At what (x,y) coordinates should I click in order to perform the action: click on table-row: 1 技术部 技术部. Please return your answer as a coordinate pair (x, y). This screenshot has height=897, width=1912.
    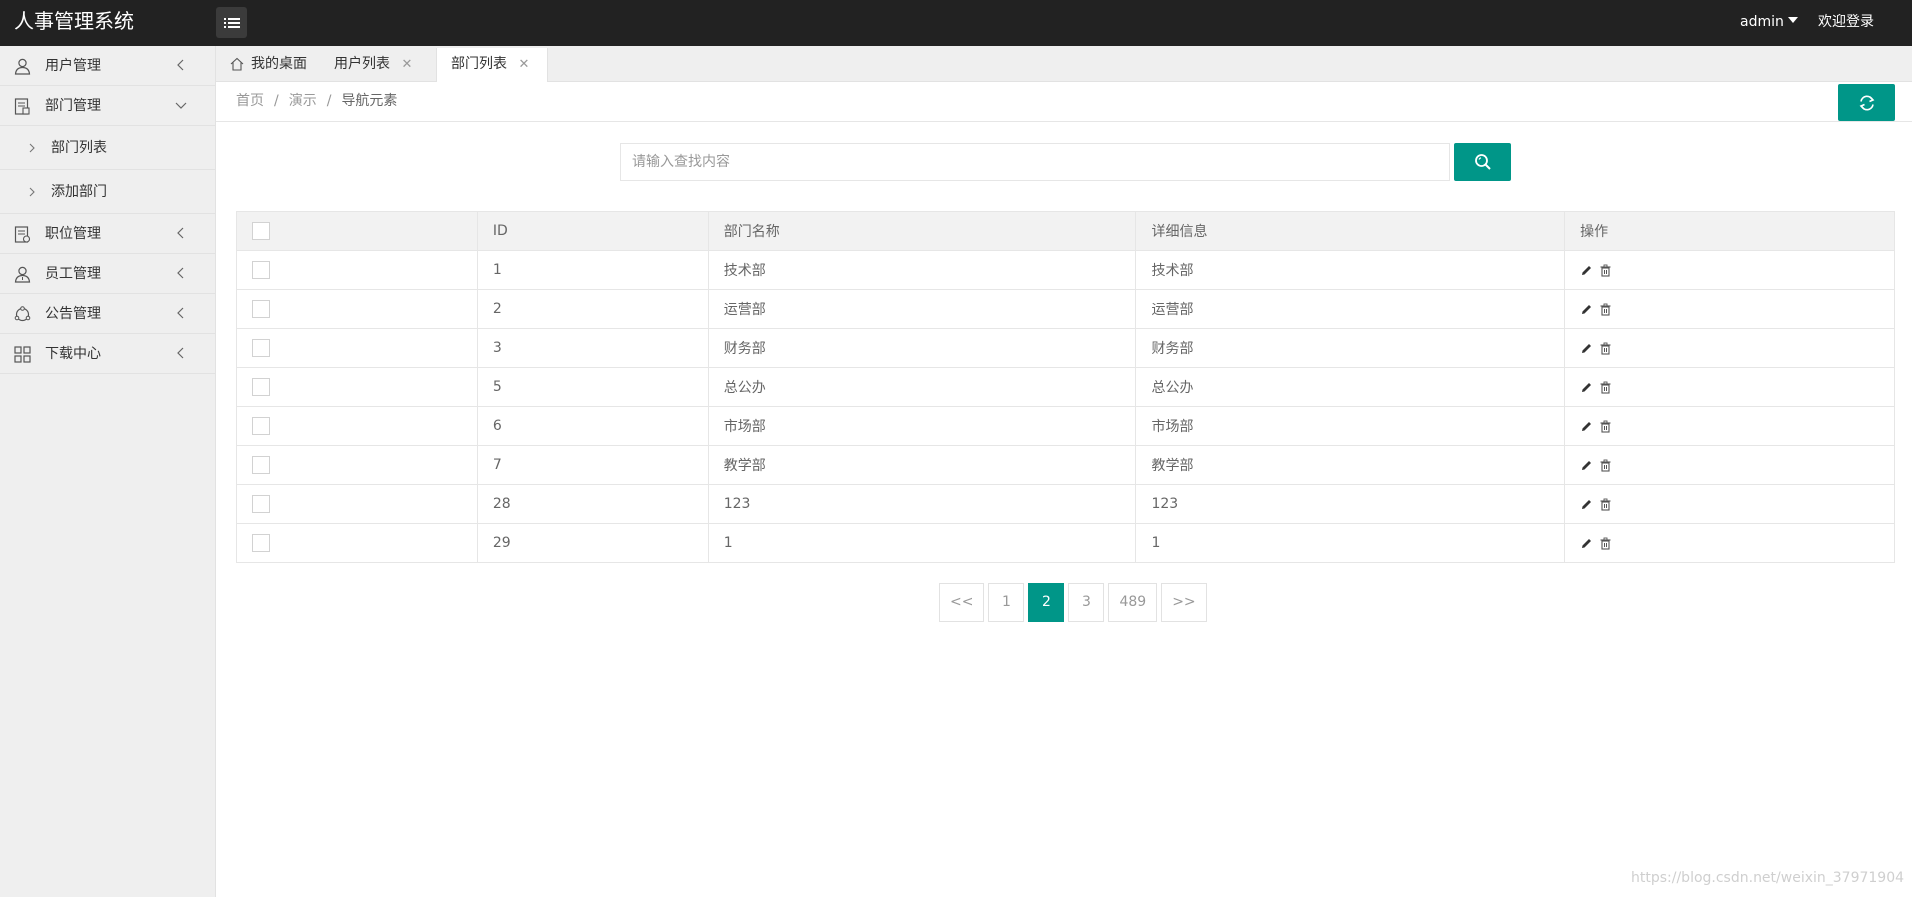
    Looking at the image, I should click on (1065, 270).